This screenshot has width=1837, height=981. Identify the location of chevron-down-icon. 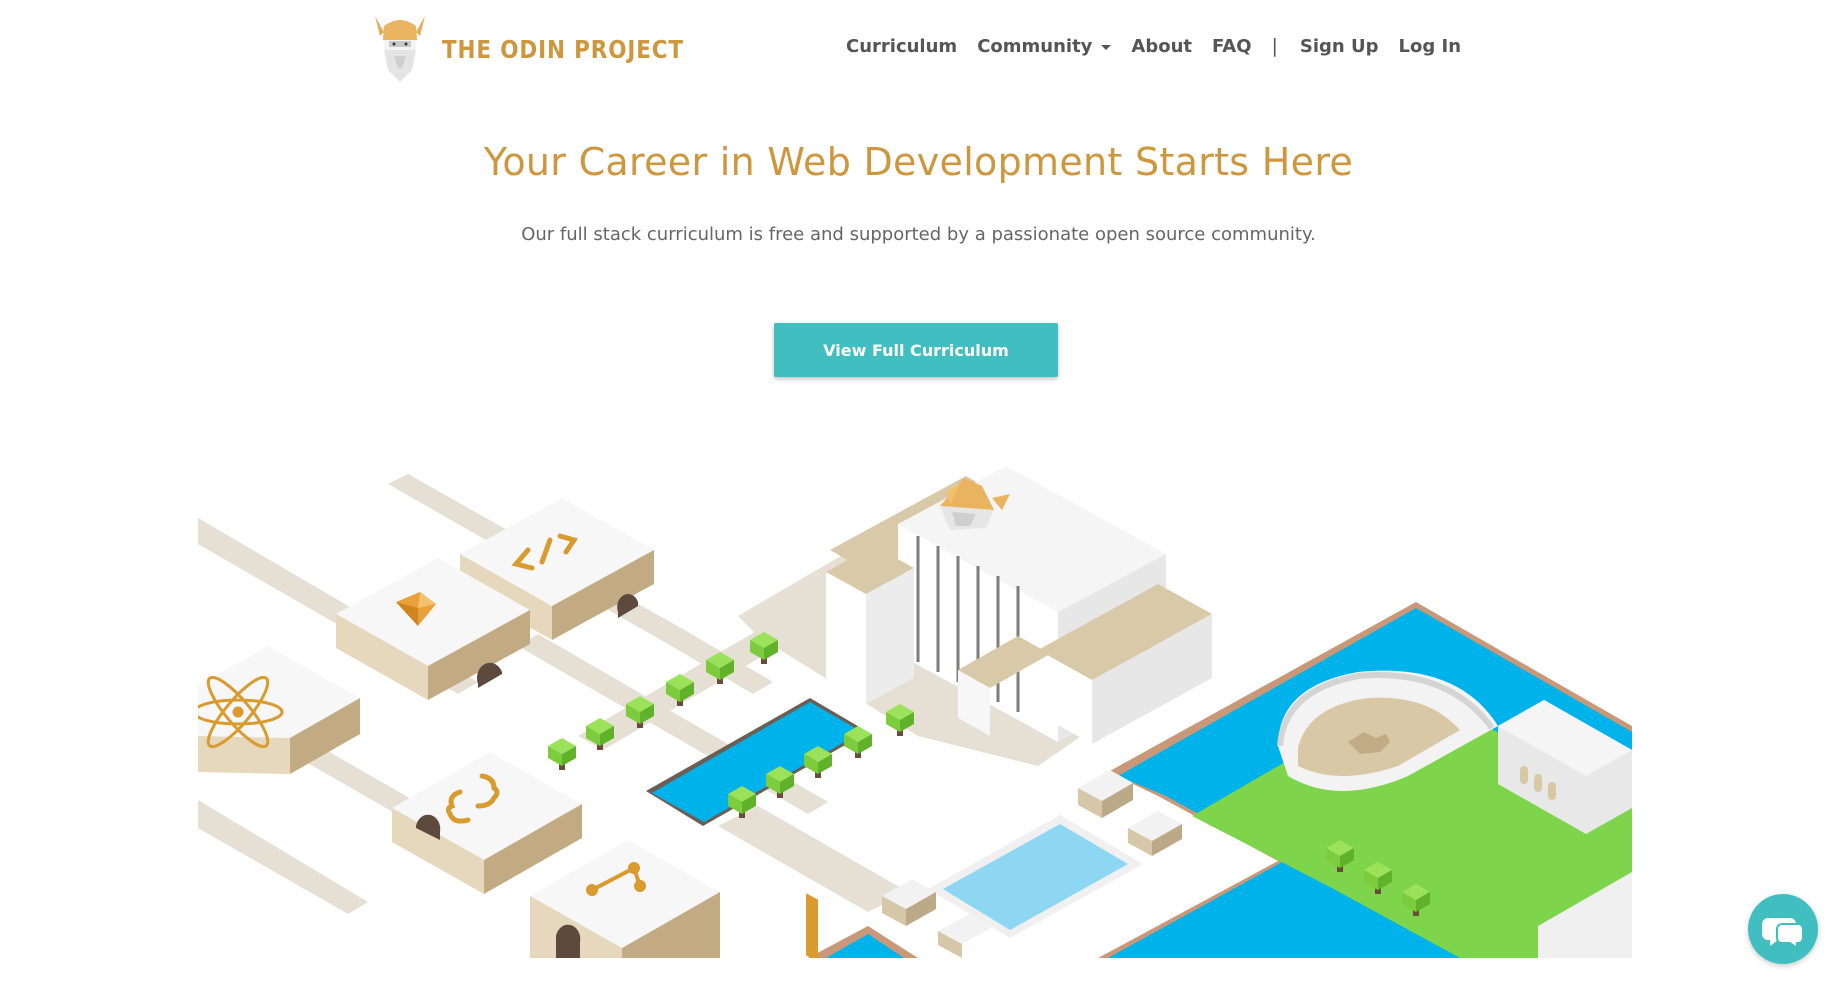
(1106, 47).